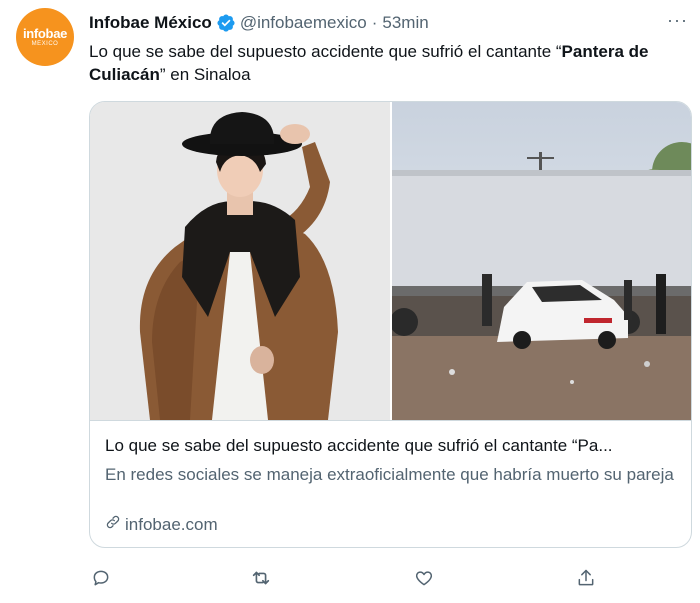 The image size is (700, 603). What do you see at coordinates (150, 23) in the screenshot?
I see `account-name: Infobae México` at bounding box center [150, 23].